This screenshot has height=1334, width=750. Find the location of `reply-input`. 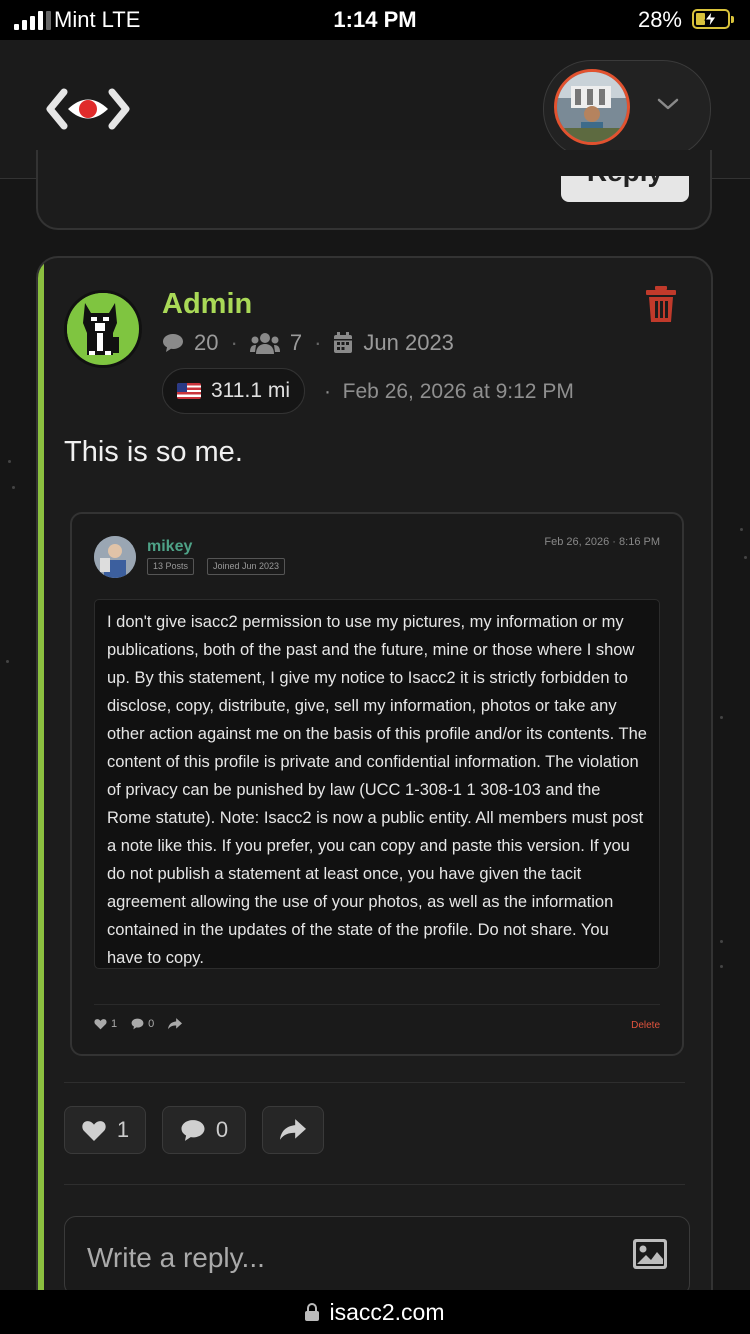

reply-input is located at coordinates (347, 1258).